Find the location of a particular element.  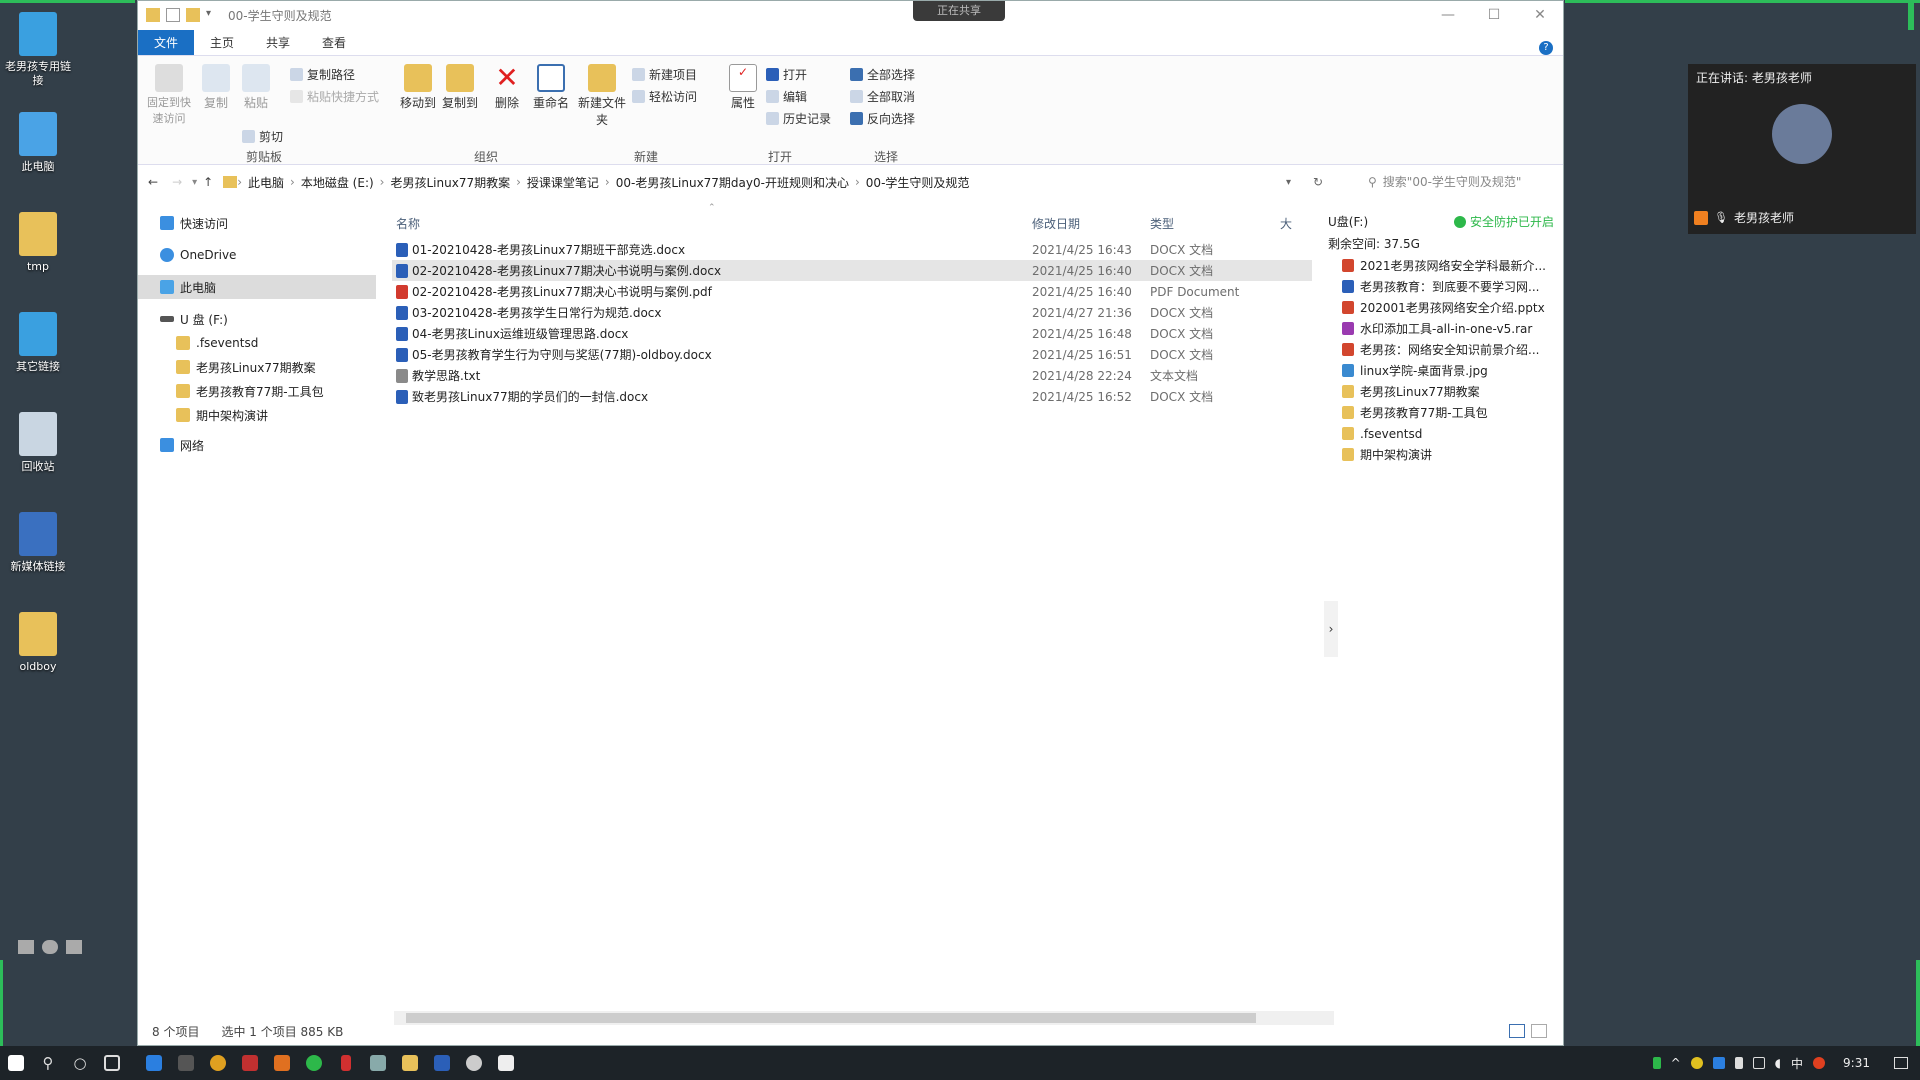

maximize-button: ☐ is located at coordinates (1494, 15).